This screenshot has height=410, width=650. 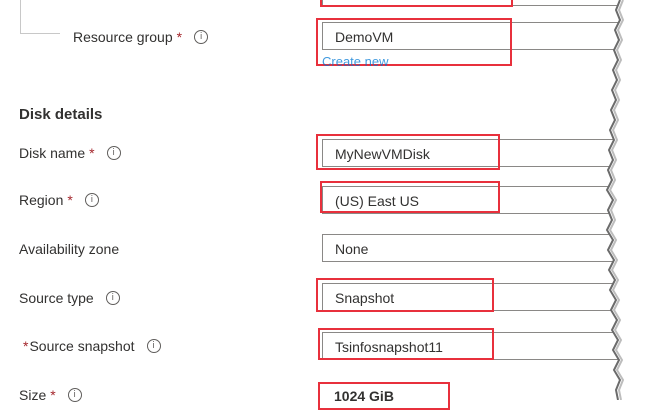 I want to click on region-label-text: Region, so click(x=41, y=200).